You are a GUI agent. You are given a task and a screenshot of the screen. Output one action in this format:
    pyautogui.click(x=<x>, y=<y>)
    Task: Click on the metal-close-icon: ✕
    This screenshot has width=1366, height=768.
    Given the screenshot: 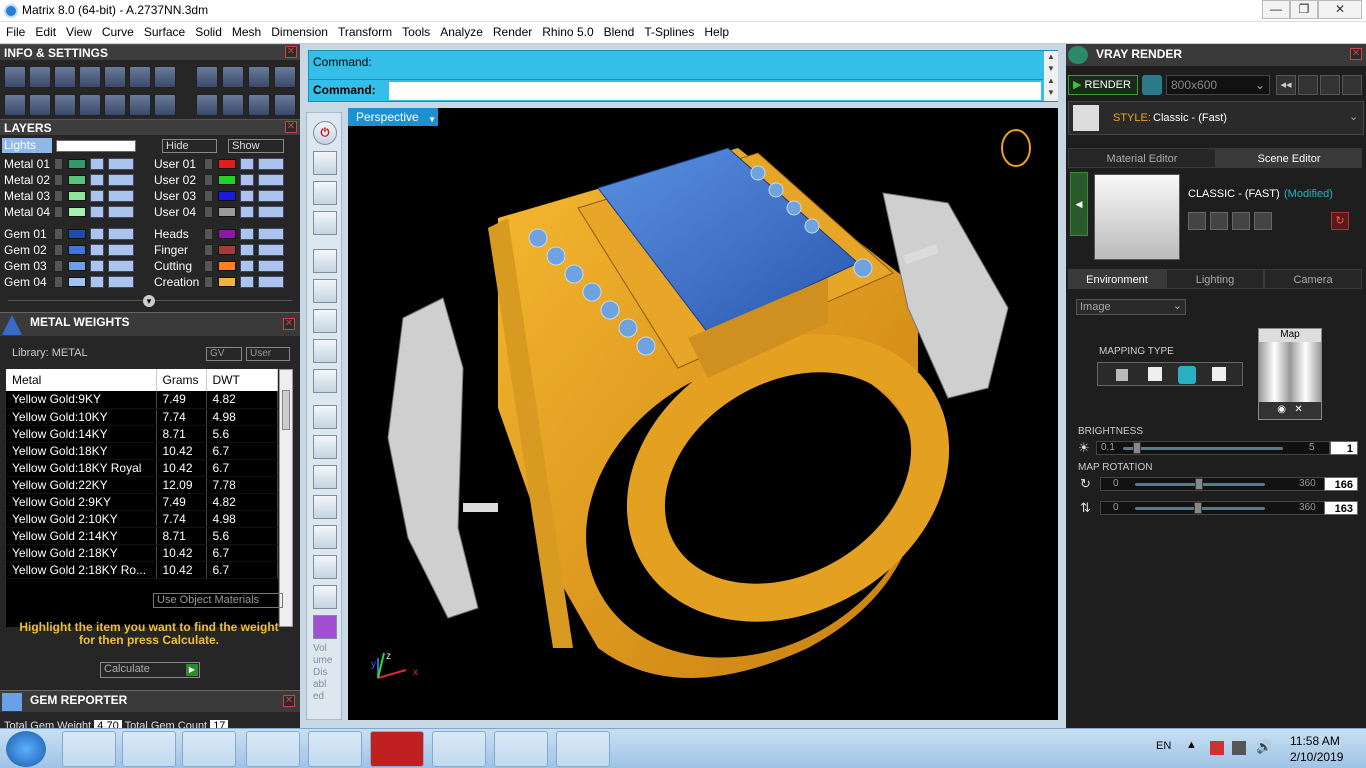 What is the action you would take?
    pyautogui.click(x=289, y=324)
    